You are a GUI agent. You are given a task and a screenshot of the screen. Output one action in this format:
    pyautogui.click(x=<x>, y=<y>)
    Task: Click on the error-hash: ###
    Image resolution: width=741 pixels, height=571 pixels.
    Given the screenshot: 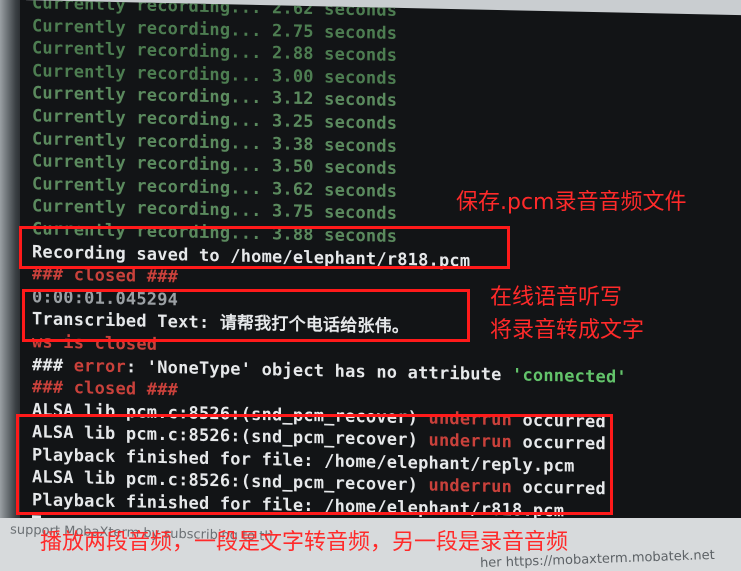 What is the action you would take?
    pyautogui.click(x=48, y=365)
    